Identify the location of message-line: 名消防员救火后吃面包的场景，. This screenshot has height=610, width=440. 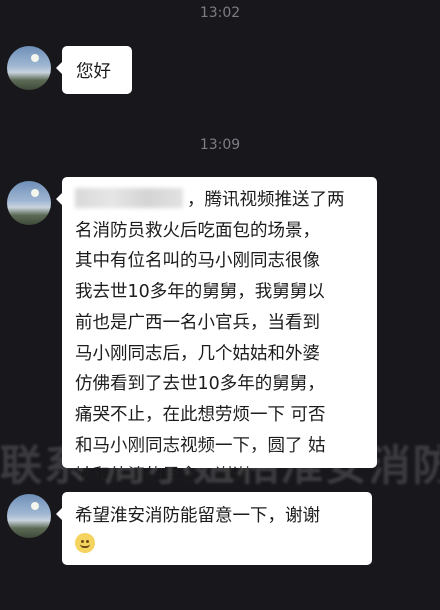
(197, 230).